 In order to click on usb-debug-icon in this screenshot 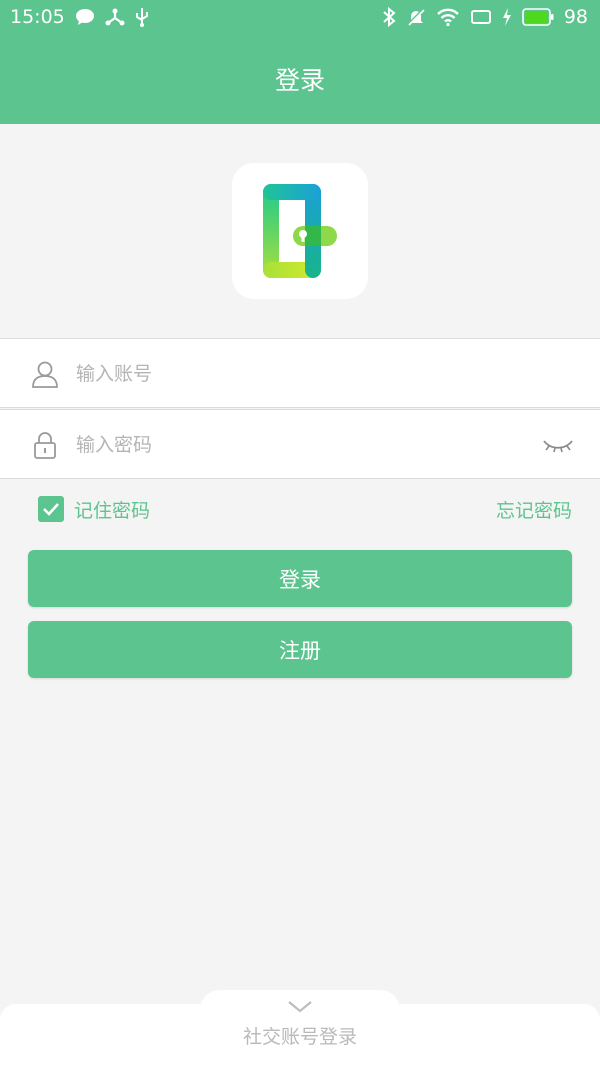, I will do `click(115, 17)`.